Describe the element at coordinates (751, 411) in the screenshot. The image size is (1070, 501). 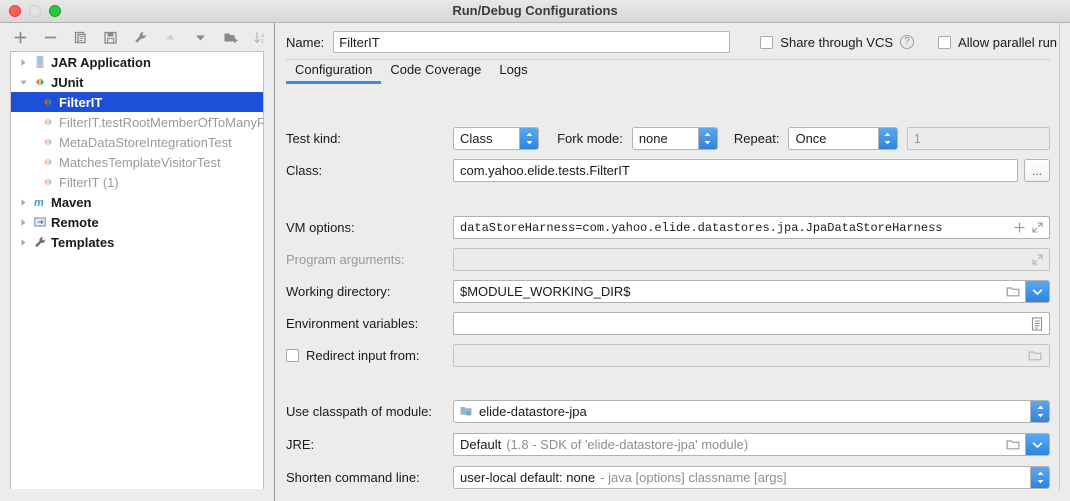
I see `classpath-module-combo: elide-datastore-jpa` at that location.